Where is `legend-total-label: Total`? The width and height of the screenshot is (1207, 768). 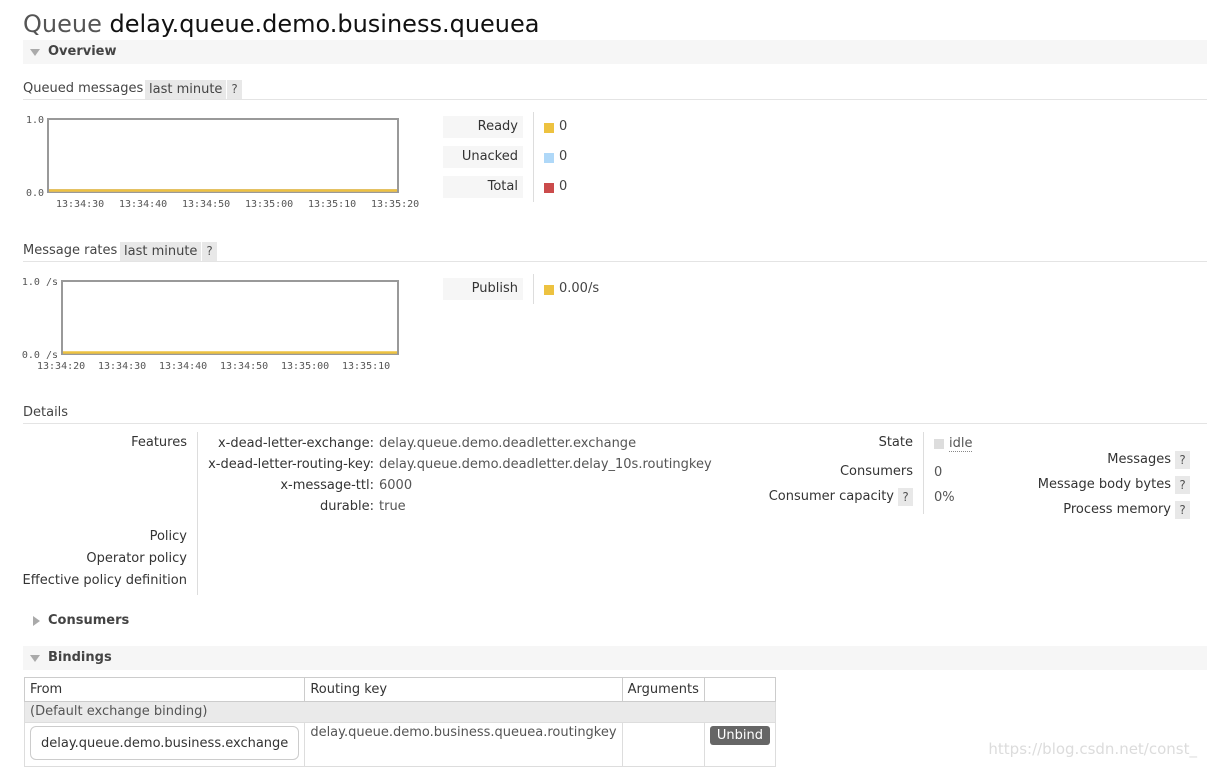 legend-total-label: Total is located at coordinates (483, 187).